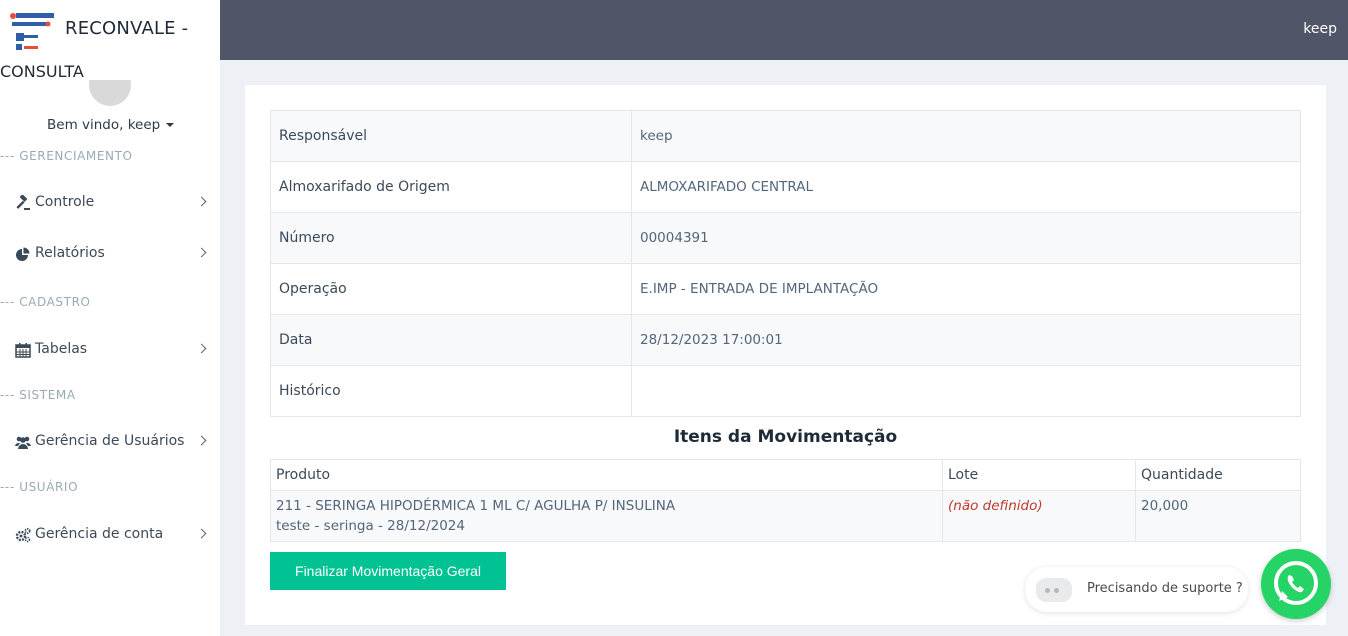 This screenshot has width=1348, height=636. Describe the element at coordinates (451, 340) in the screenshot. I see `detail-label: Data` at that location.